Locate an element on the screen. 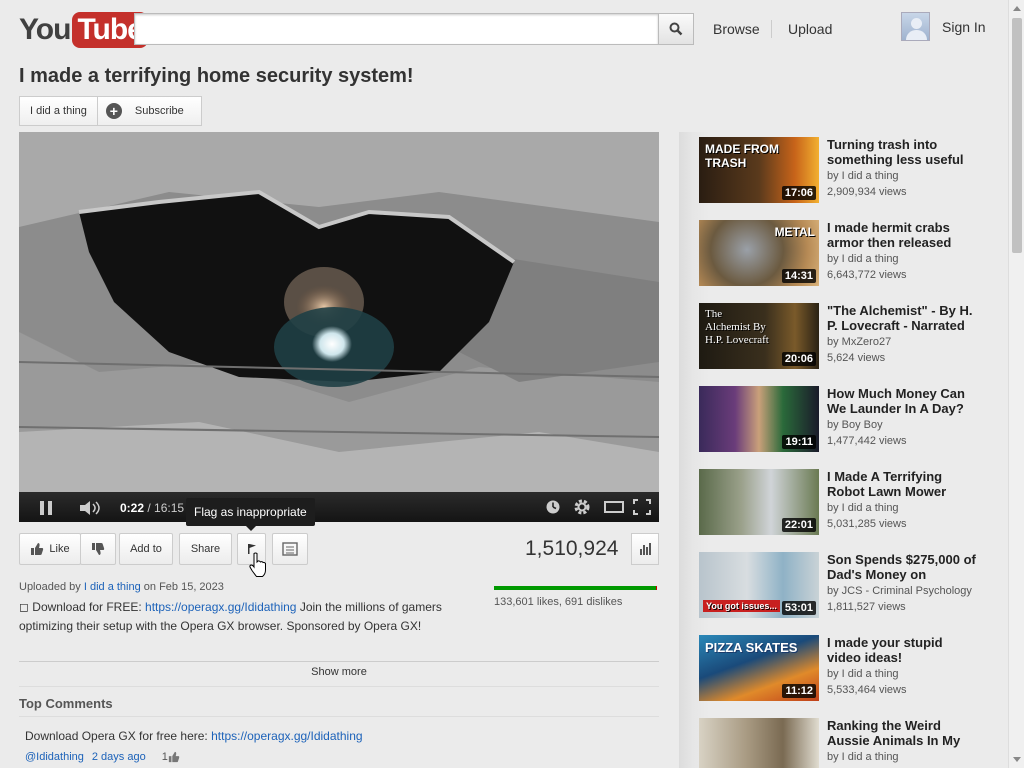  stats-button is located at coordinates (645, 549).